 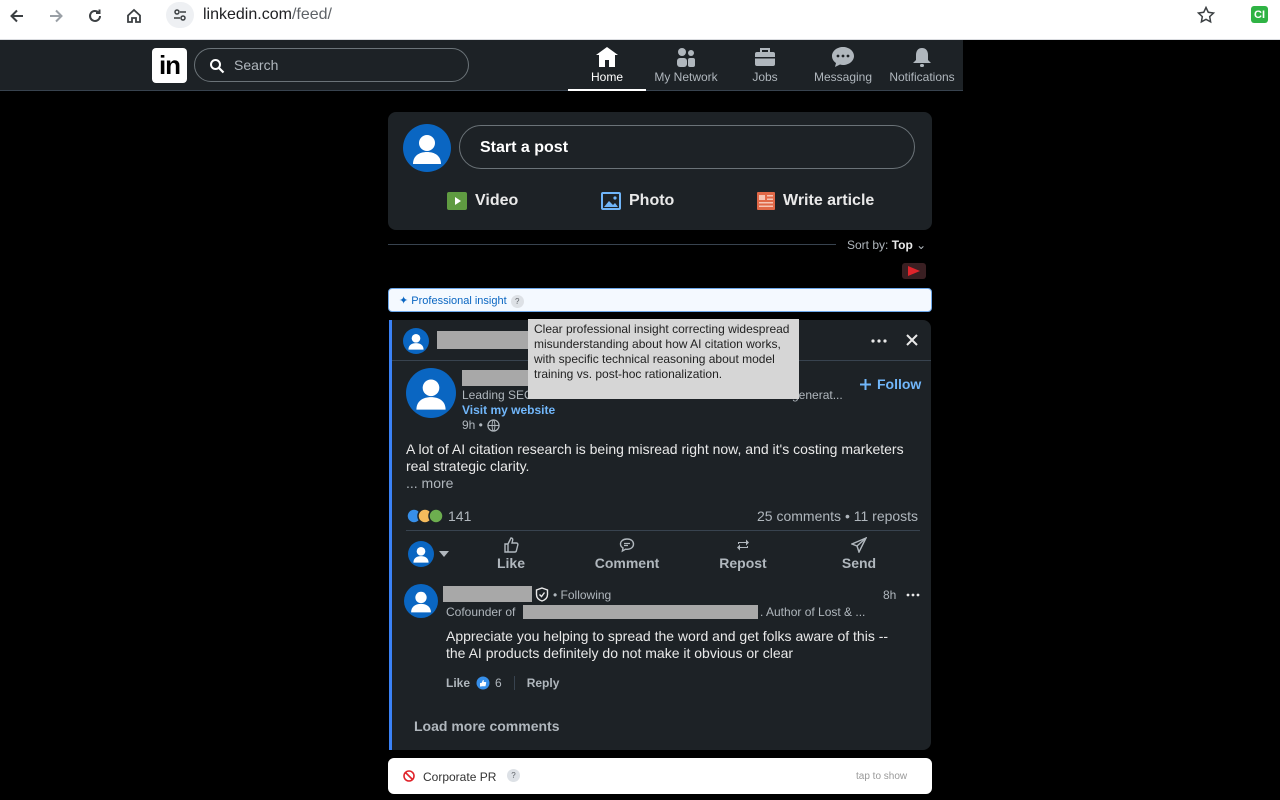 What do you see at coordinates (486, 726) in the screenshot?
I see `load-more-comments-button: Load more comments` at bounding box center [486, 726].